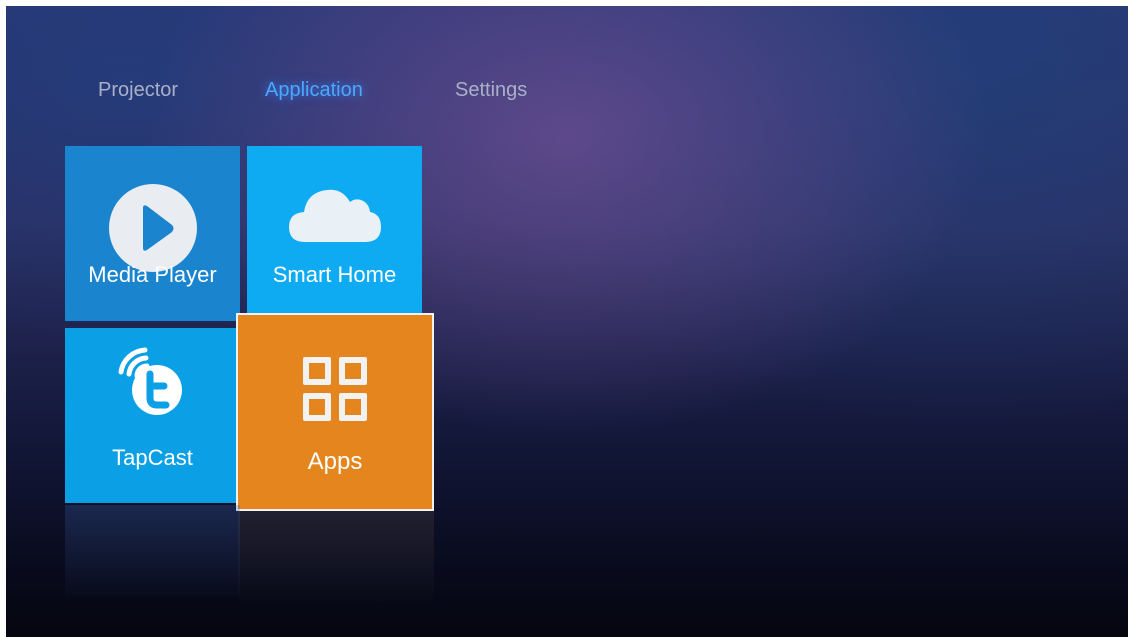 The width and height of the screenshot is (1128, 637). I want to click on tab-settings: Settings, so click(491, 90).